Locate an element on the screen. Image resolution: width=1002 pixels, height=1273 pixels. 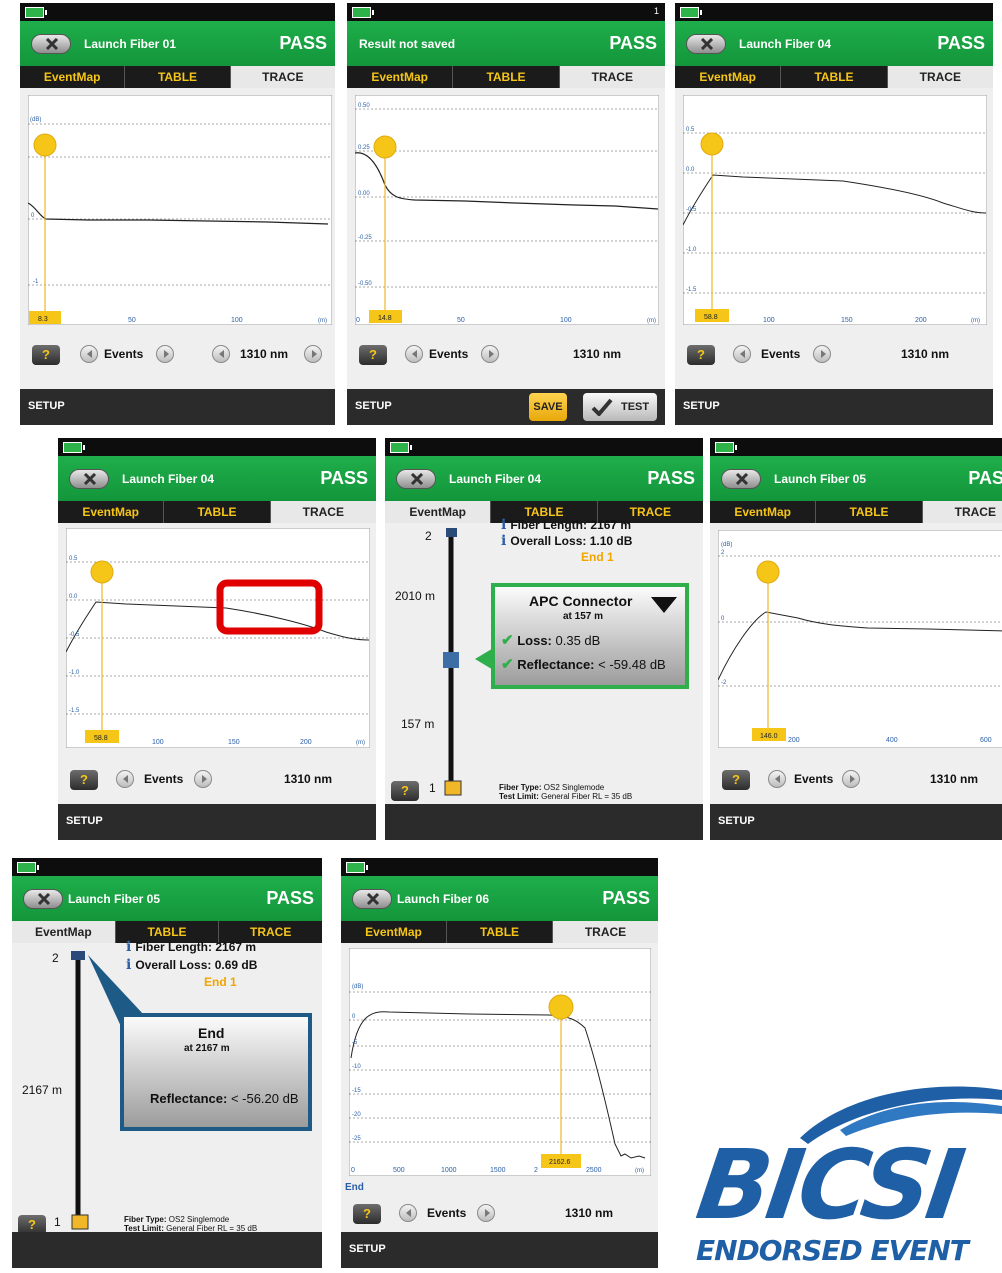
wavelength-label: 1310 nm is located at coordinates (308, 779).